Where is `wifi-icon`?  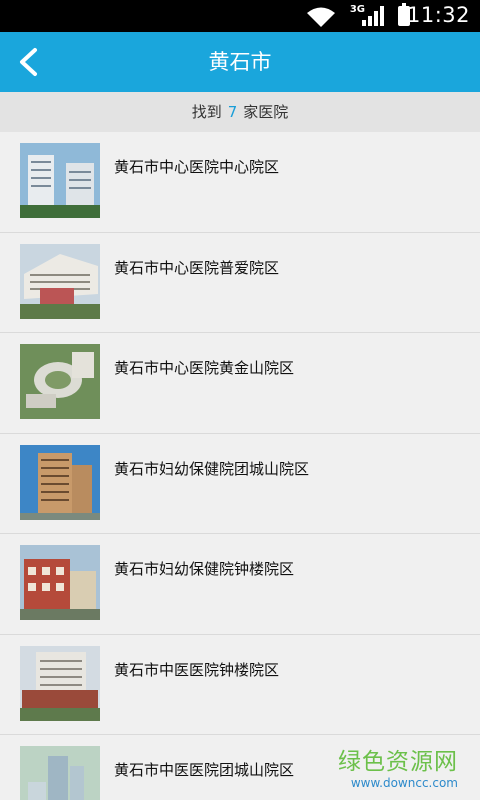
wifi-icon is located at coordinates (321, 17).